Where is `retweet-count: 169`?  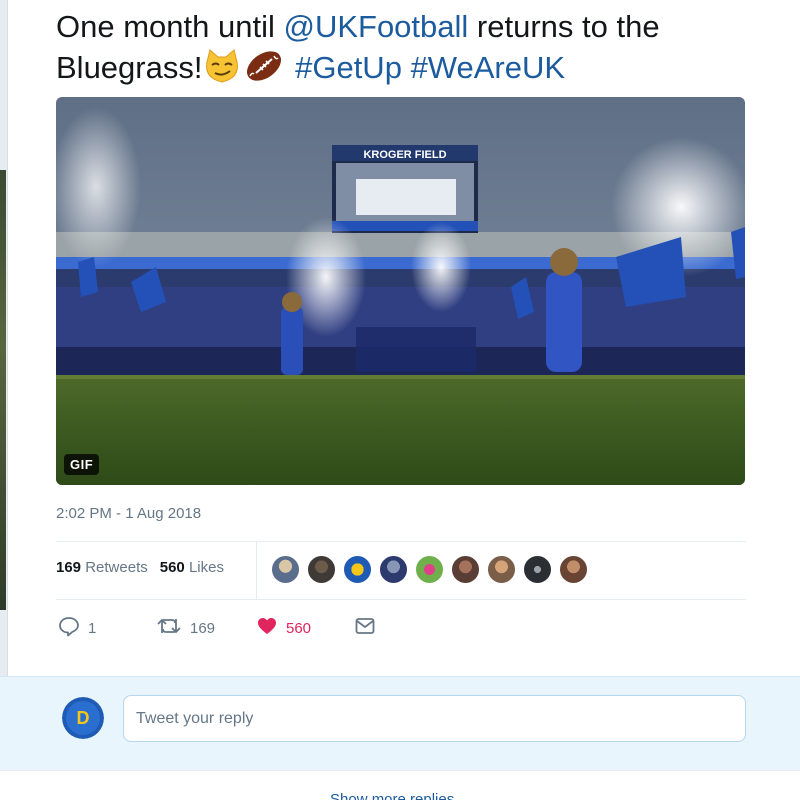
retweet-count: 169 is located at coordinates (203, 628).